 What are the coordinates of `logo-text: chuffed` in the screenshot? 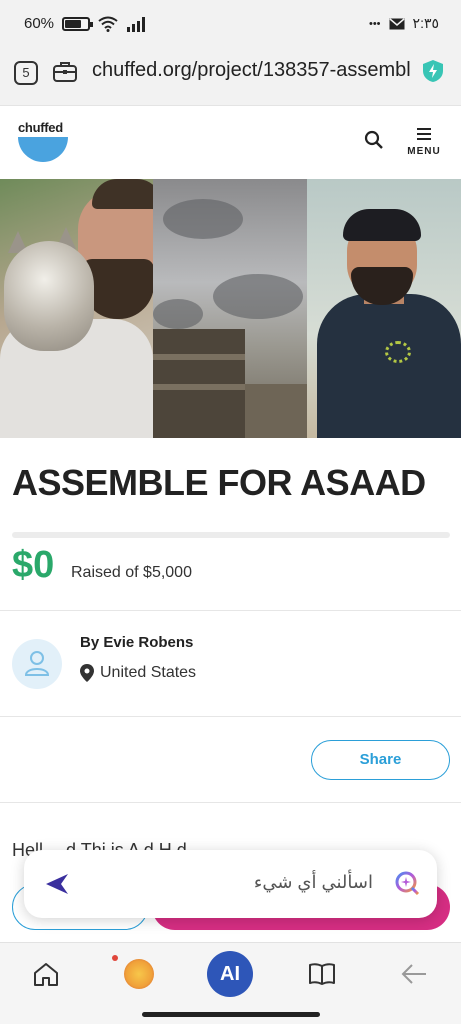 It's located at (40, 127).